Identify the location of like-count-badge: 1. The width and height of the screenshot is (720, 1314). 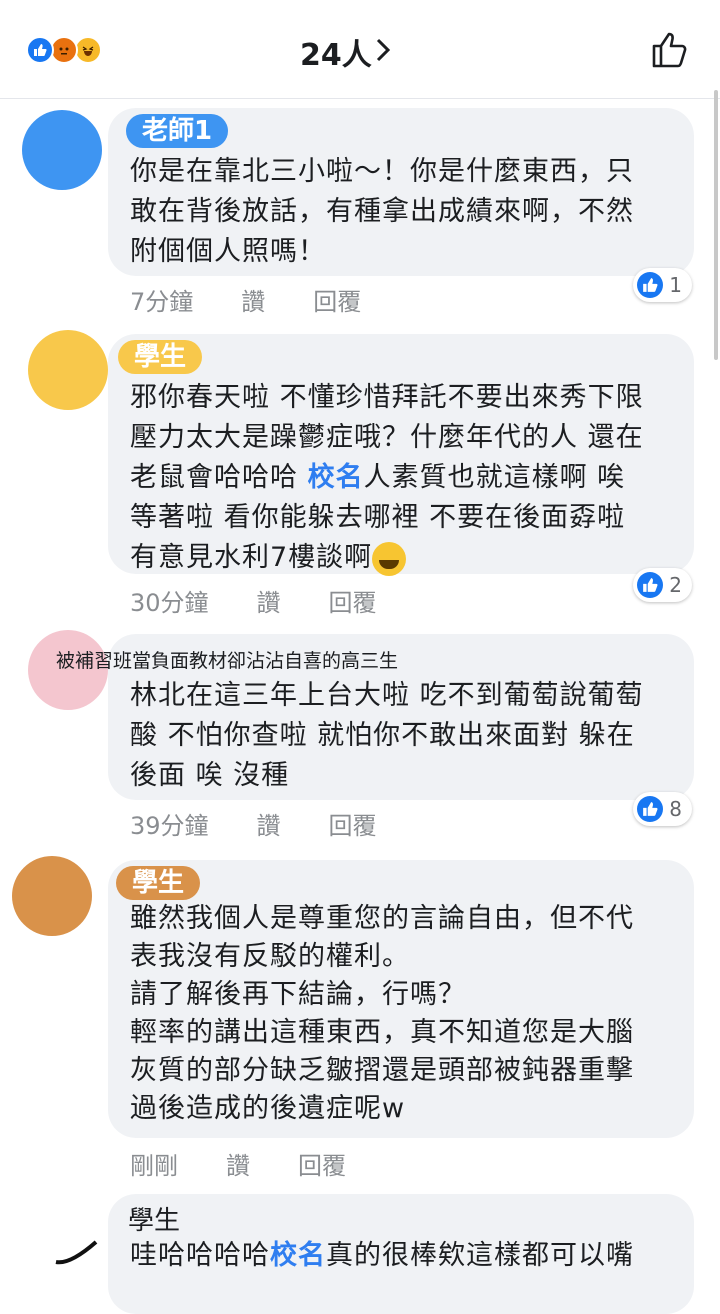
(662, 285).